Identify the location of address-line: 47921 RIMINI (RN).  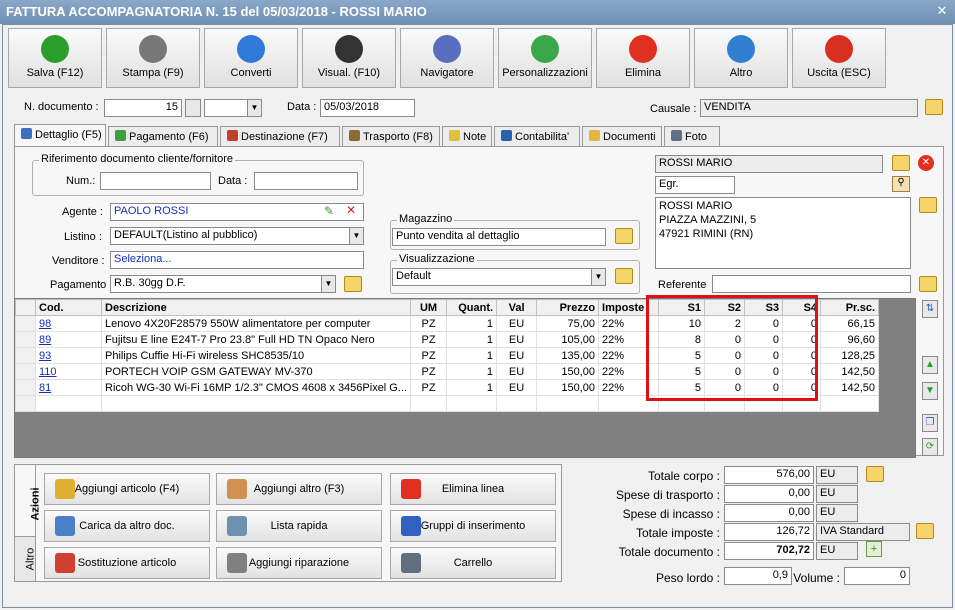
(706, 234).